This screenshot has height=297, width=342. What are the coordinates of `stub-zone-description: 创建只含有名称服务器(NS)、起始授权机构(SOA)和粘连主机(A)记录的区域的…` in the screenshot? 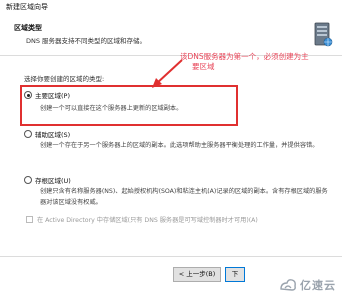 It's located at (184, 197).